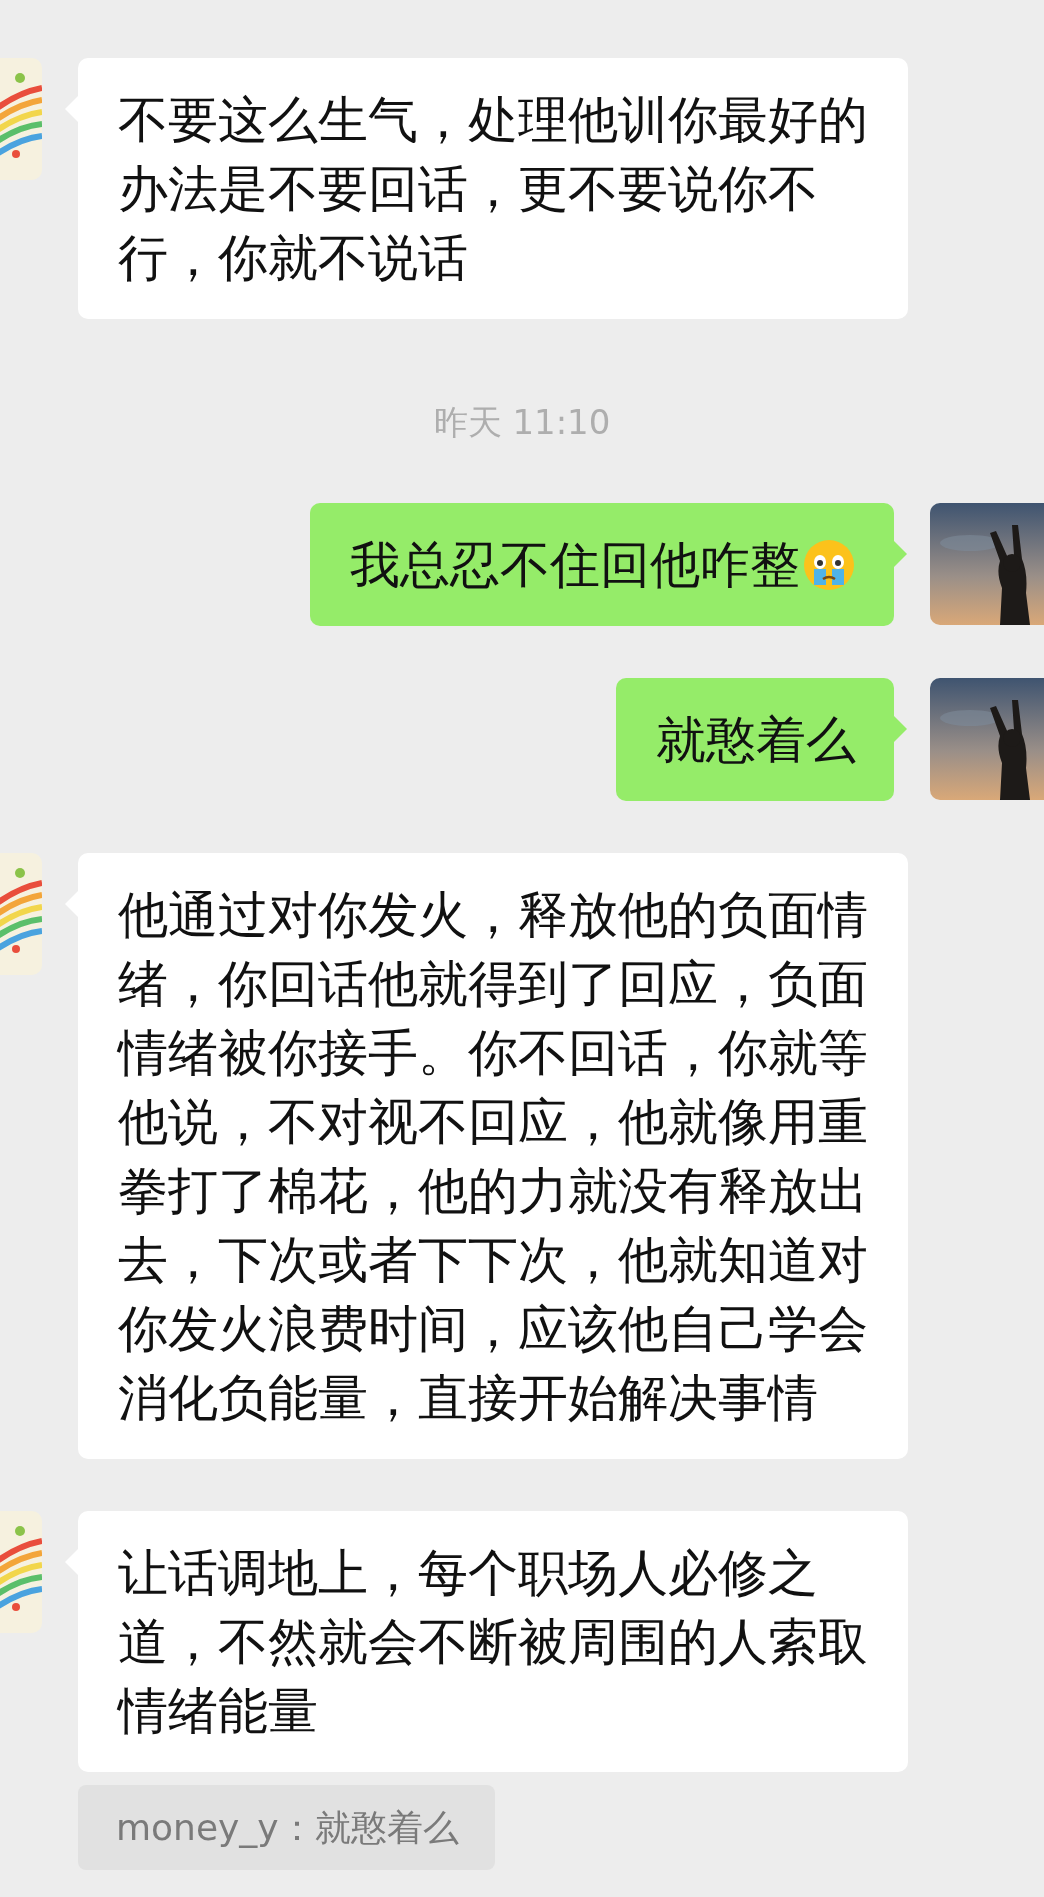  What do you see at coordinates (756, 740) in the screenshot?
I see `message-text: 就憨着么` at bounding box center [756, 740].